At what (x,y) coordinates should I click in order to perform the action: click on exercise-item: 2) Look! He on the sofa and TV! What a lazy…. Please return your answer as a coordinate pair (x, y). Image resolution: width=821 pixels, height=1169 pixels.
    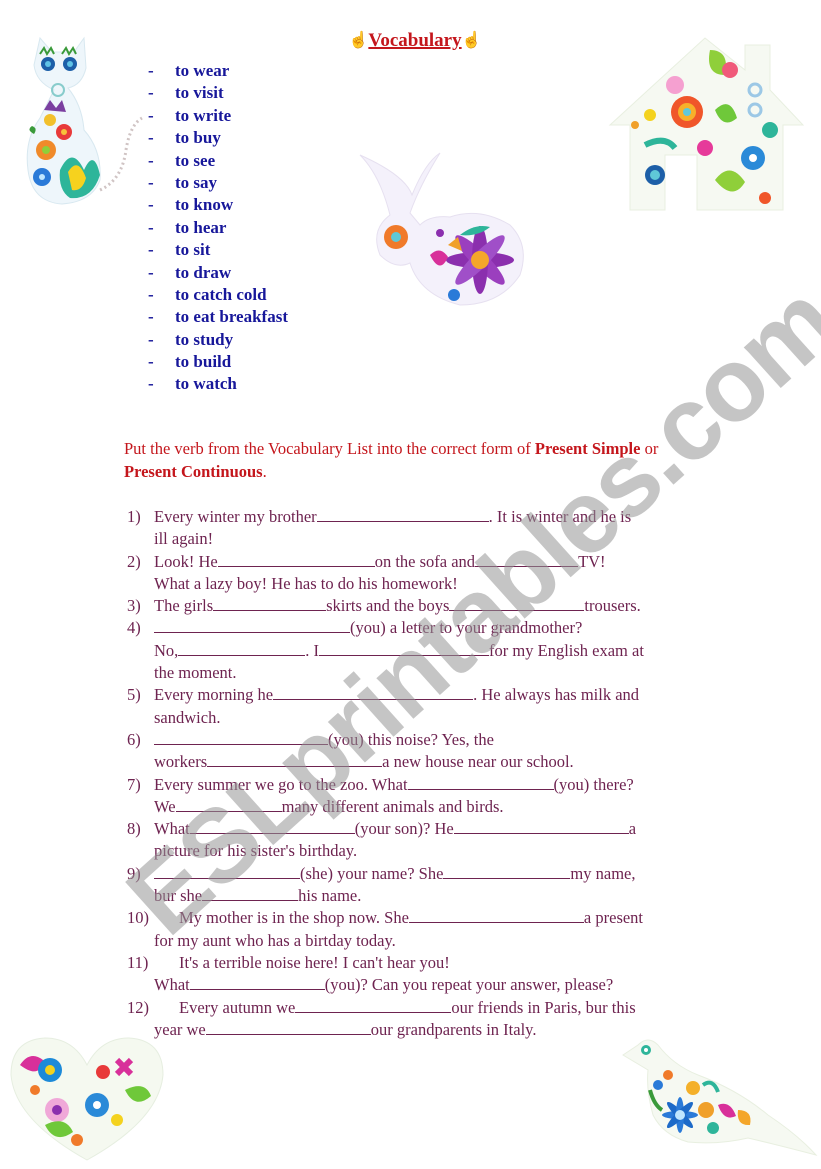
    Looking at the image, I should click on (366, 572).